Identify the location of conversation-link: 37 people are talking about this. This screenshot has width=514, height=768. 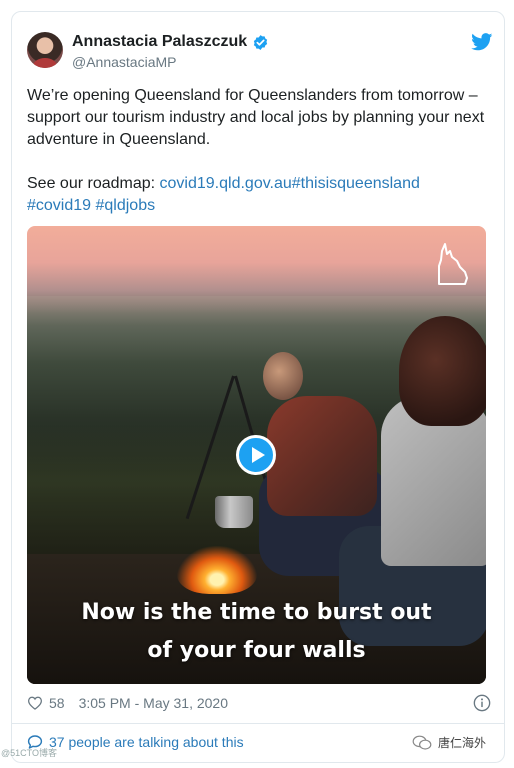
(135, 742).